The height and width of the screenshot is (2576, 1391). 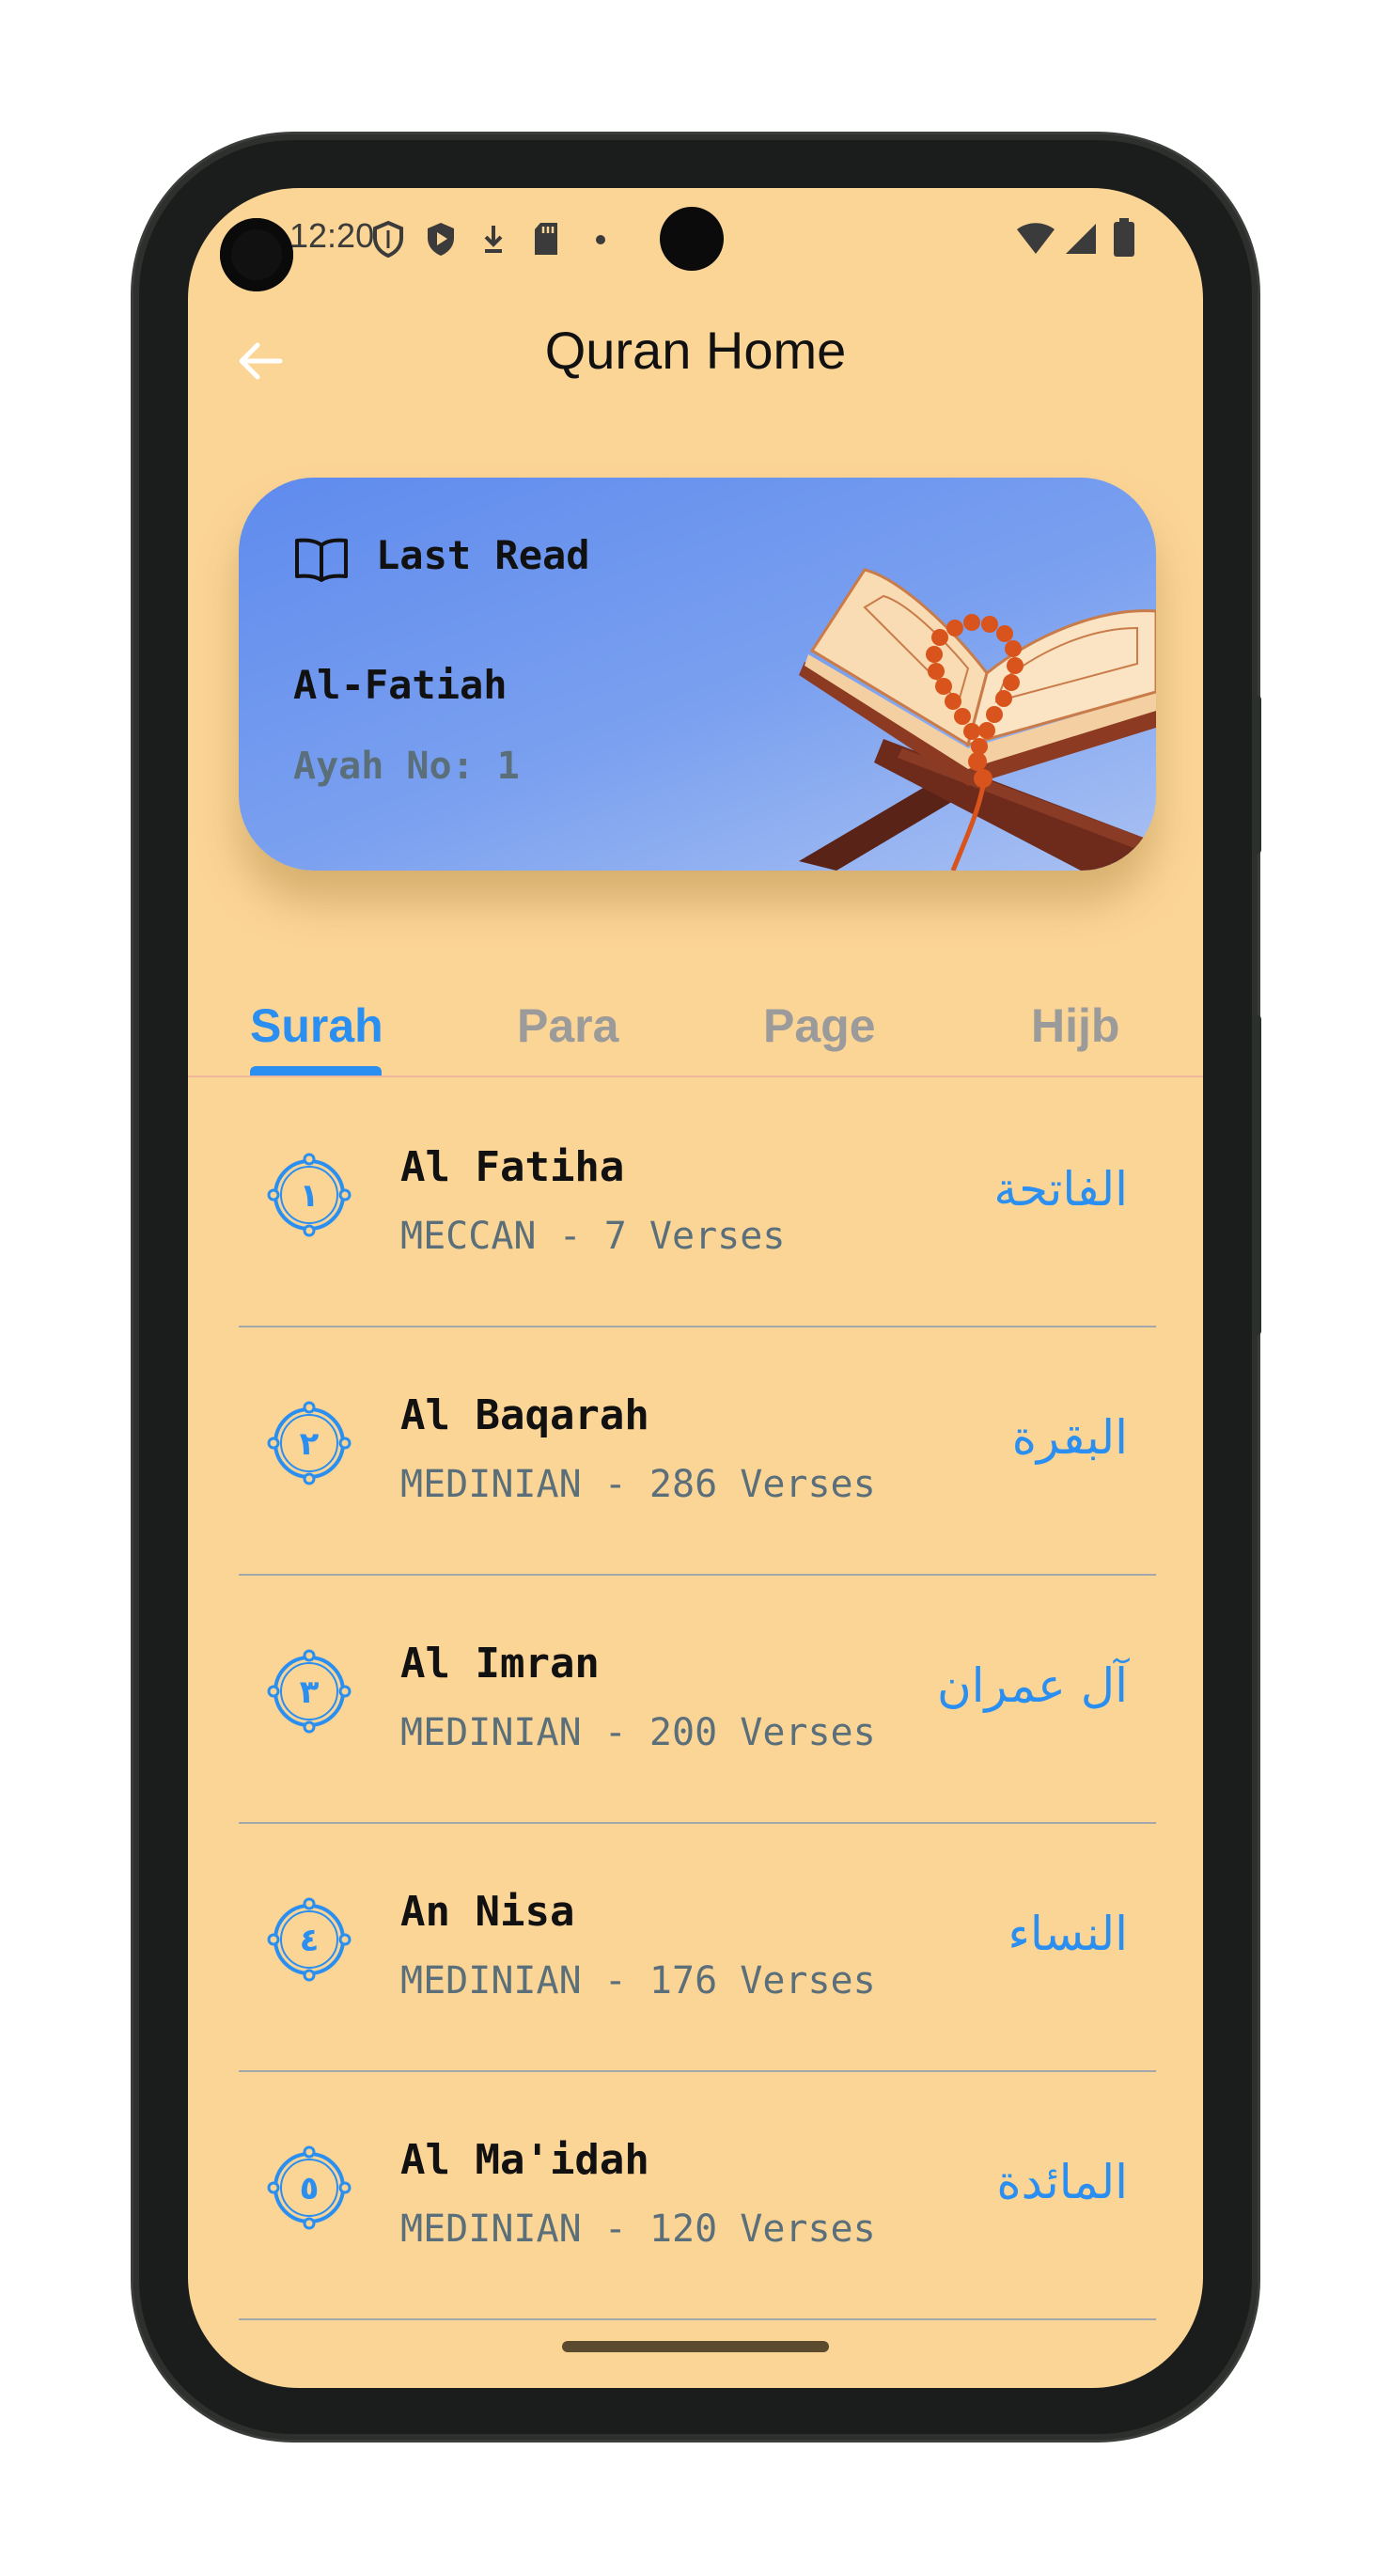 I want to click on power-button, so click(x=1256, y=775).